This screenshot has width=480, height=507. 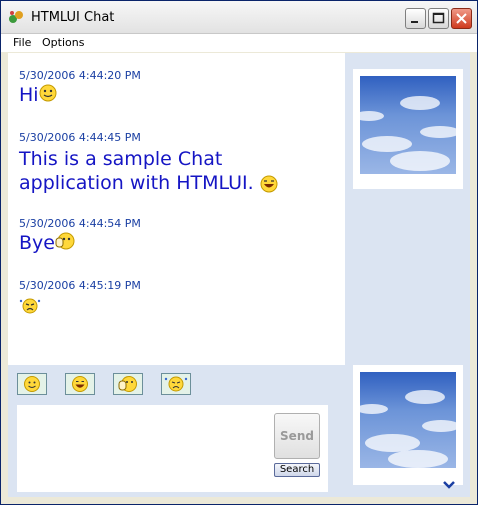 I want to click on title-bar: HTMLUI Chat, so click(x=239, y=17).